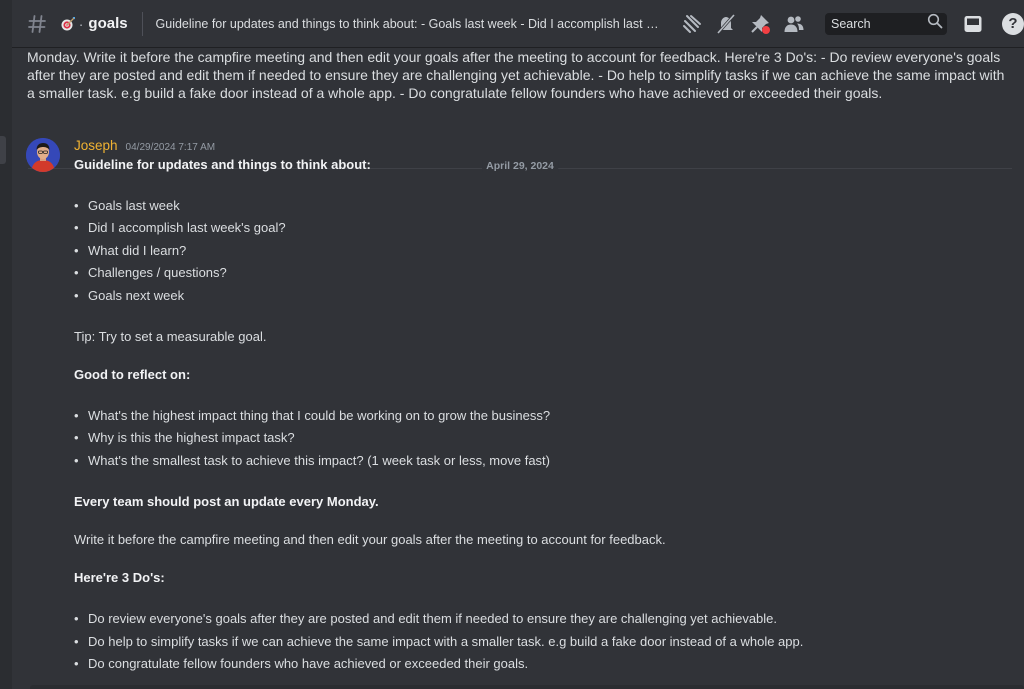  I want to click on date-divider-label: April 29, 2024, so click(520, 166).